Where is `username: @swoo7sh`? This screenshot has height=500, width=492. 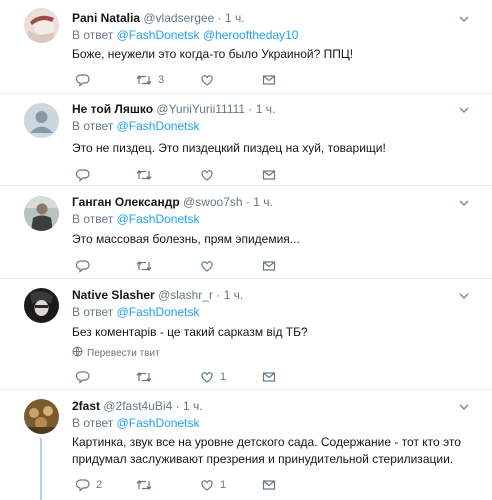
username: @swoo7sh is located at coordinates (213, 202).